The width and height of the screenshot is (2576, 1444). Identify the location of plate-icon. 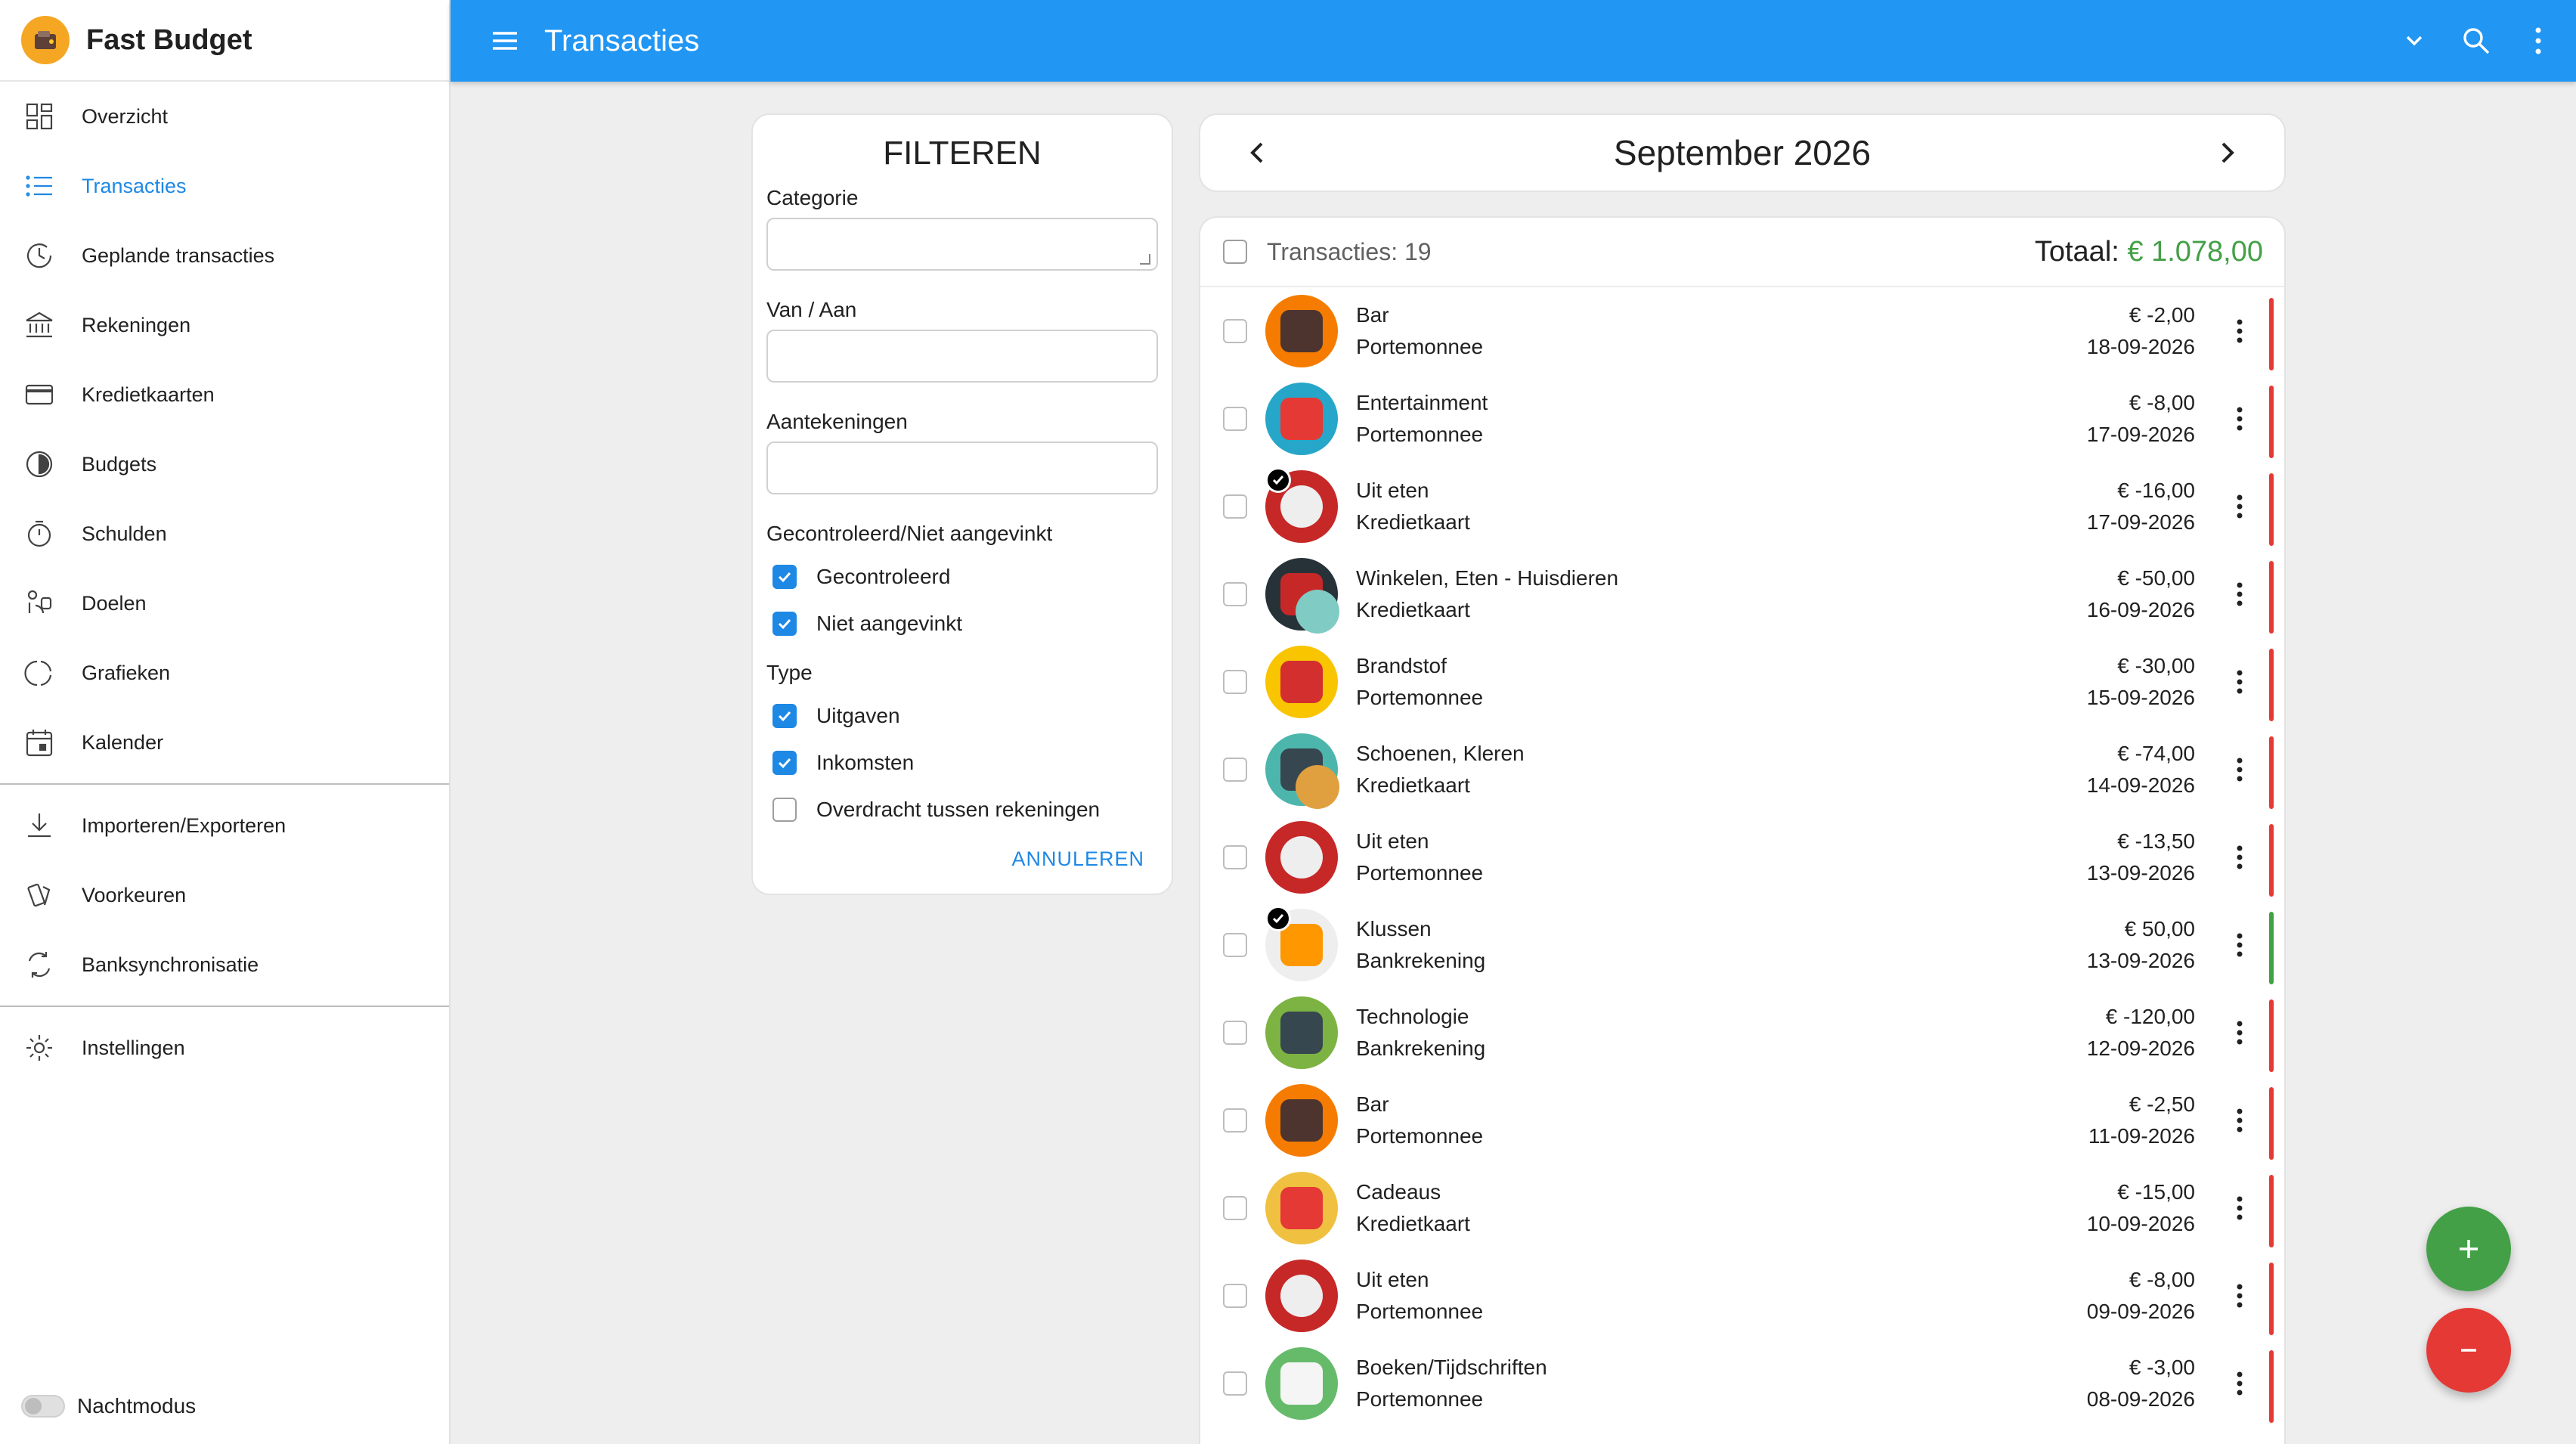
(1301, 857).